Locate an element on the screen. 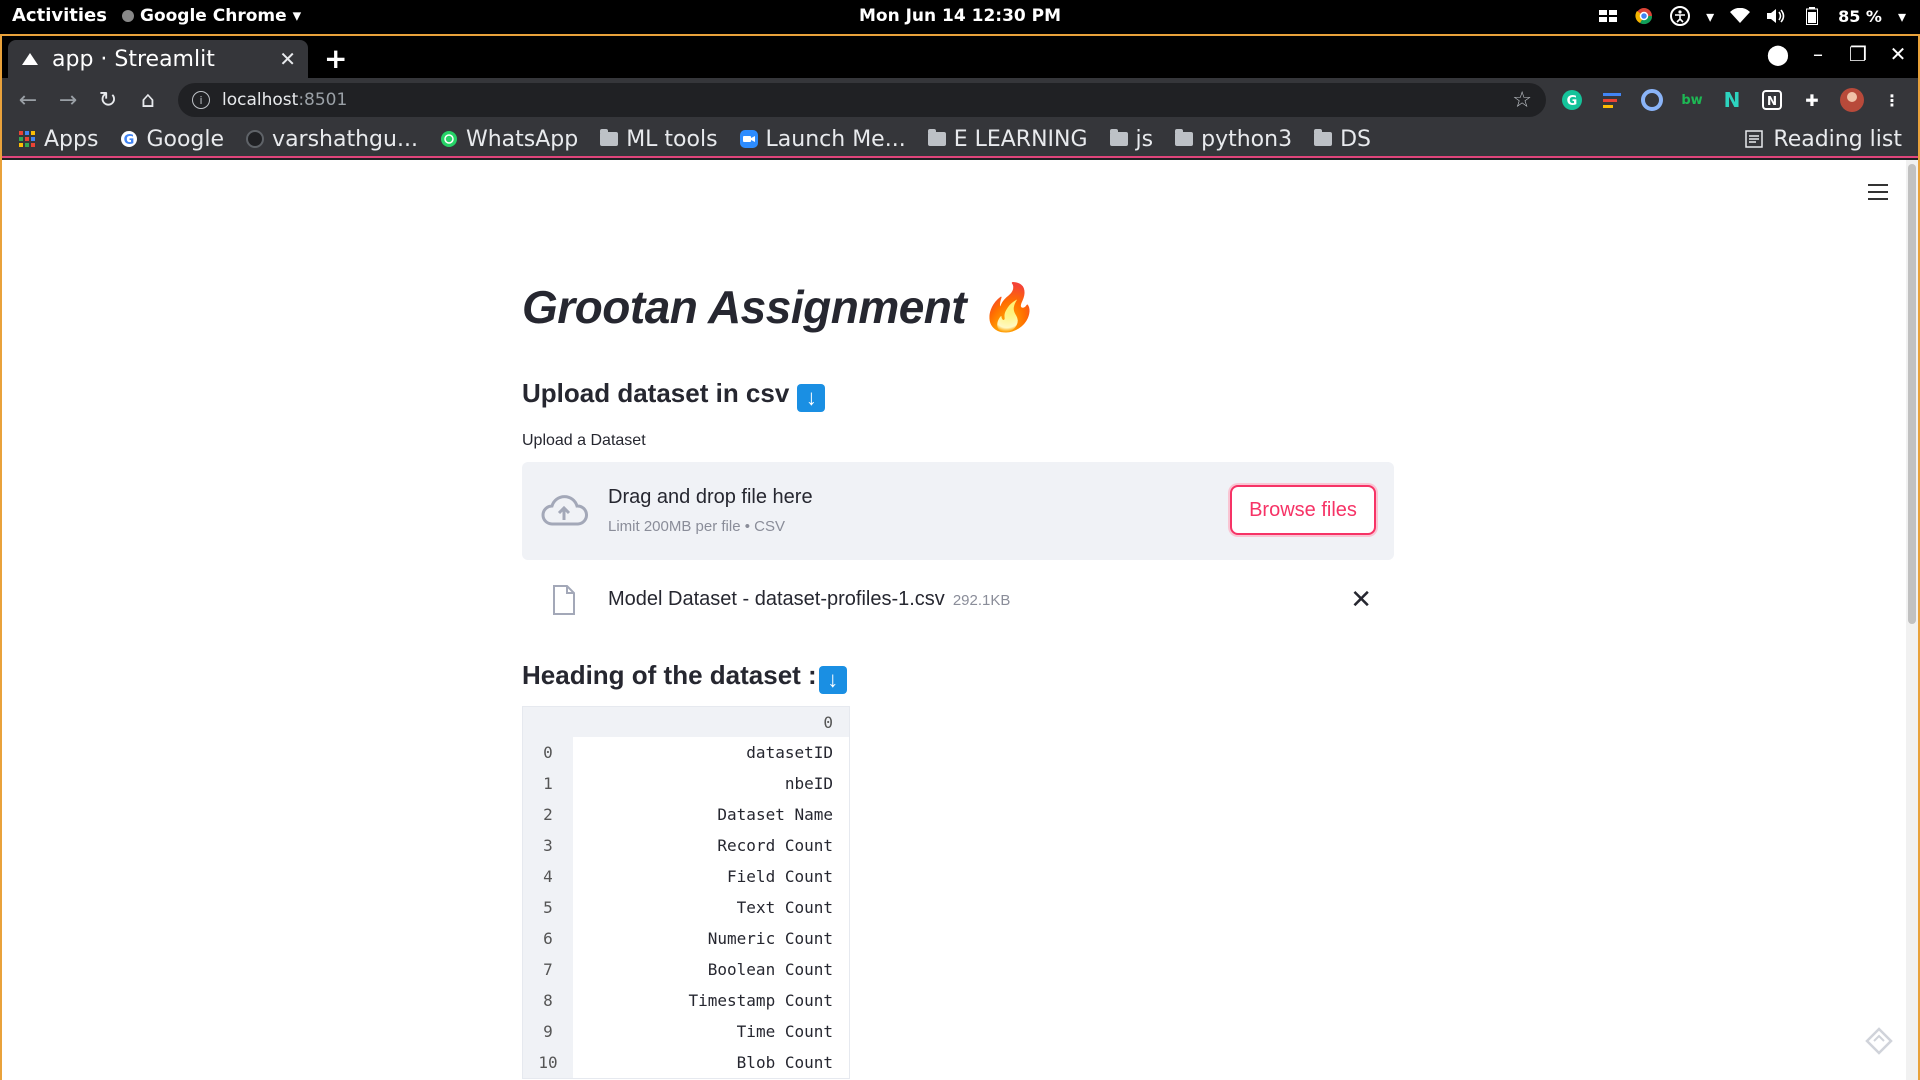 This screenshot has width=1920, height=1080. tab-title: app · Streamlit is located at coordinates (133, 59).